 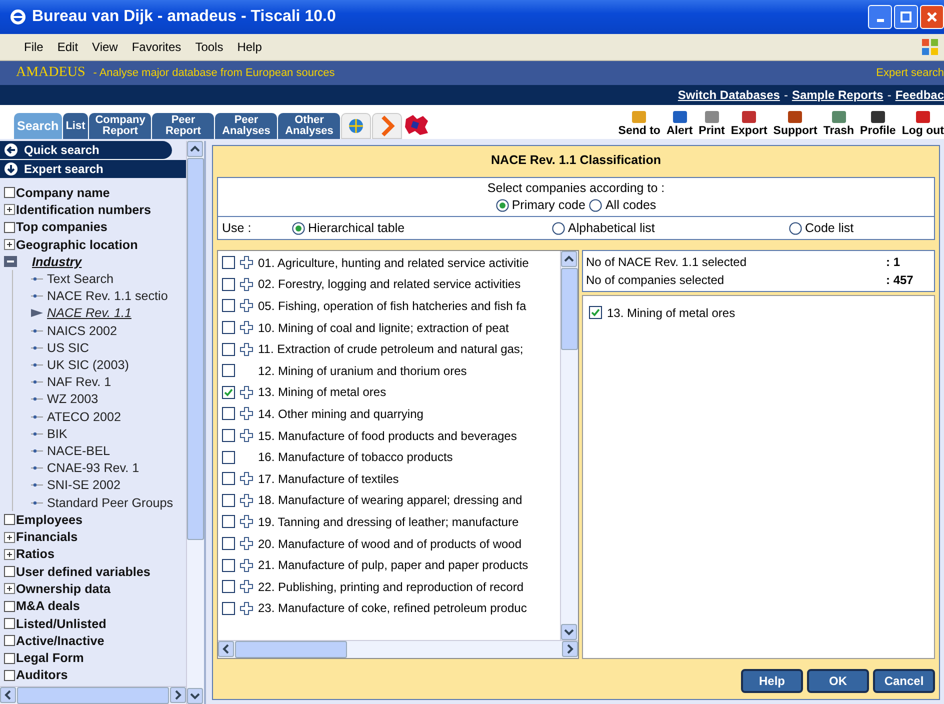 I want to click on menu-item: File, so click(x=34, y=47).